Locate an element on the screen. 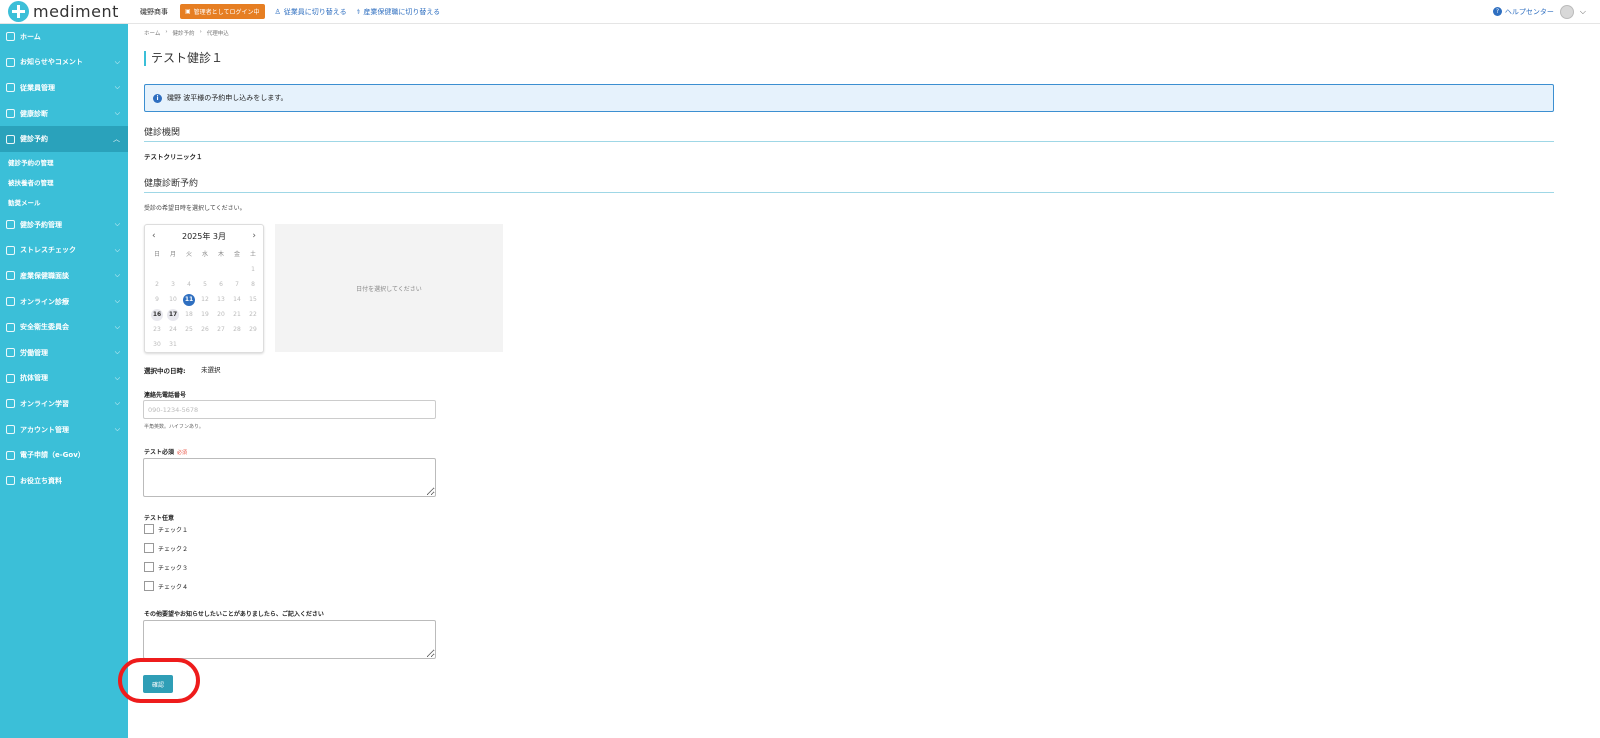 The width and height of the screenshot is (1600, 738). chevron-up-icon: ︿ is located at coordinates (116, 139).